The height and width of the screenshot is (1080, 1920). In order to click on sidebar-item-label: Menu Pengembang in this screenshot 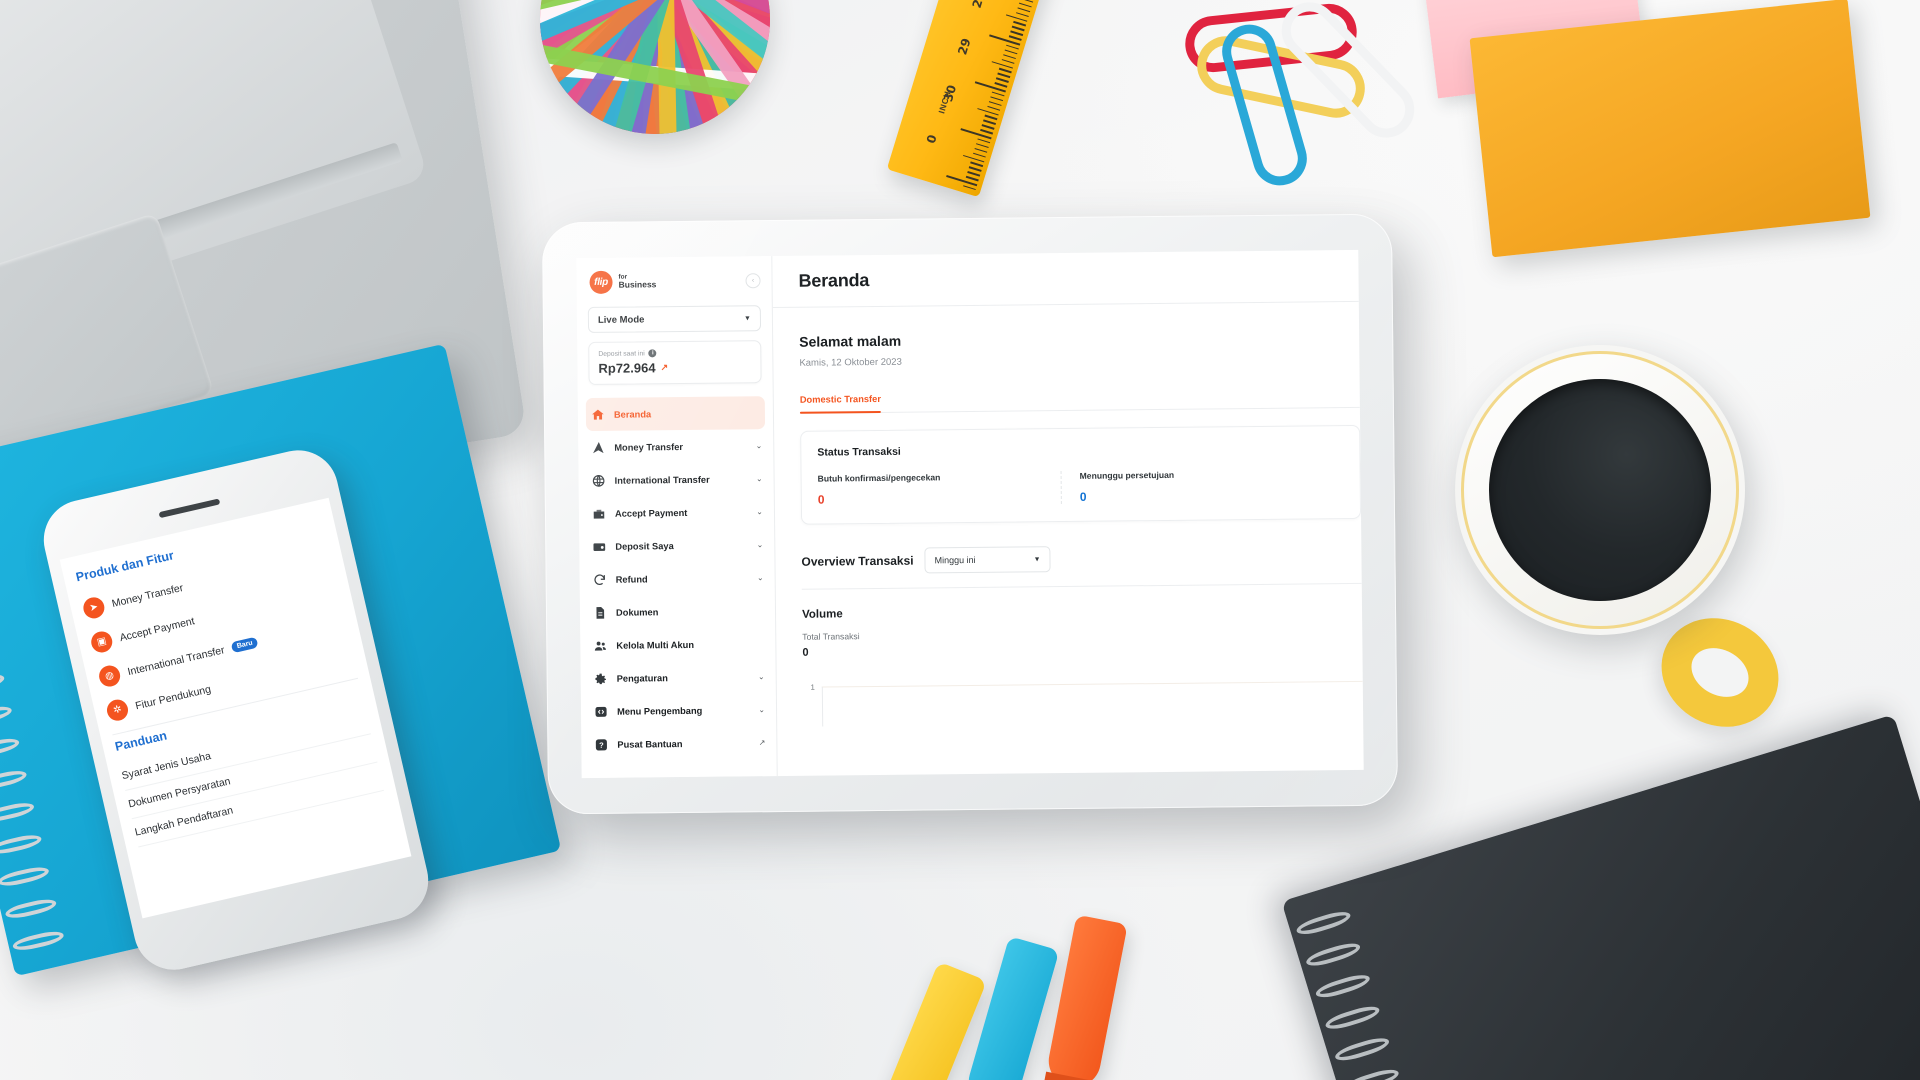, I will do `click(659, 711)`.